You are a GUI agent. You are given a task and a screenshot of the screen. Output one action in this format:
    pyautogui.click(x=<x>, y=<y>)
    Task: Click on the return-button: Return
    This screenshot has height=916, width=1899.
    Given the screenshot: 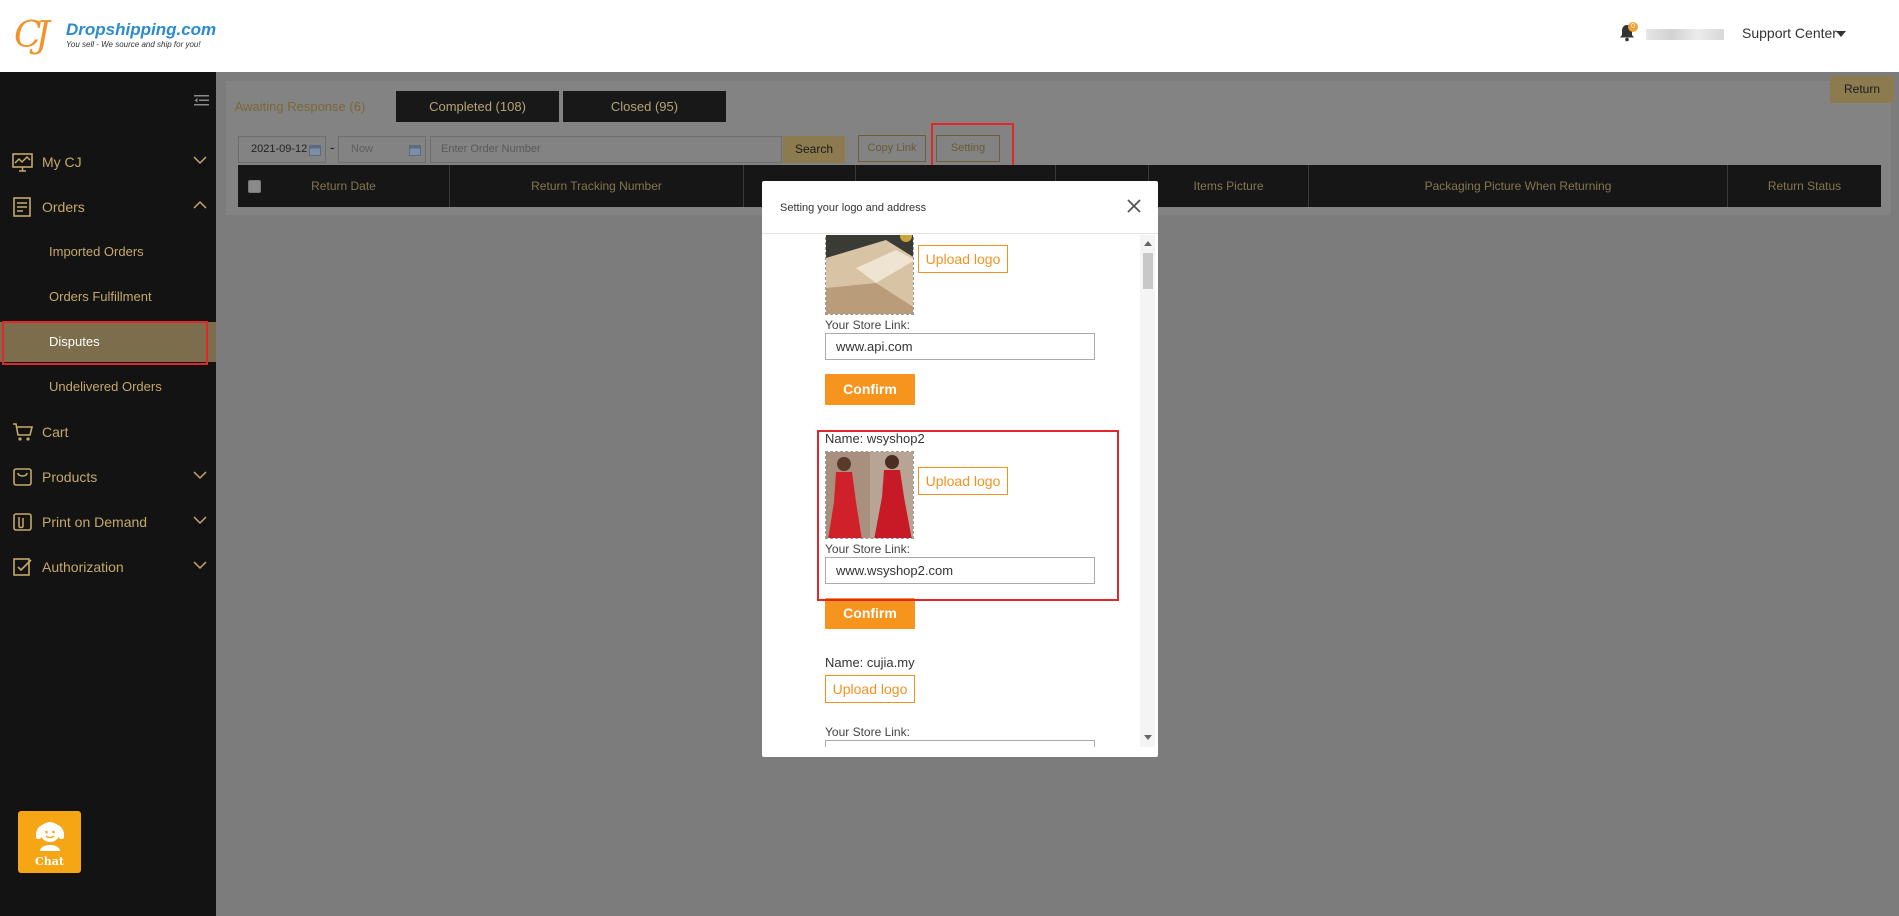 What is the action you would take?
    pyautogui.click(x=1862, y=89)
    